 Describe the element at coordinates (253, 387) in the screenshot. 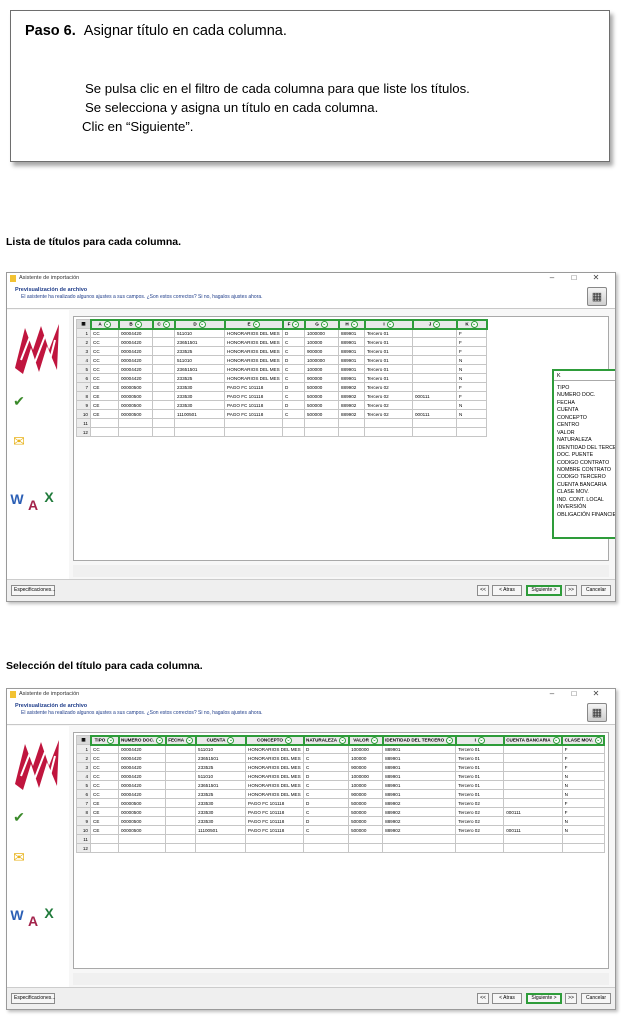

I see `table-cell: PAGO FC 101118` at that location.